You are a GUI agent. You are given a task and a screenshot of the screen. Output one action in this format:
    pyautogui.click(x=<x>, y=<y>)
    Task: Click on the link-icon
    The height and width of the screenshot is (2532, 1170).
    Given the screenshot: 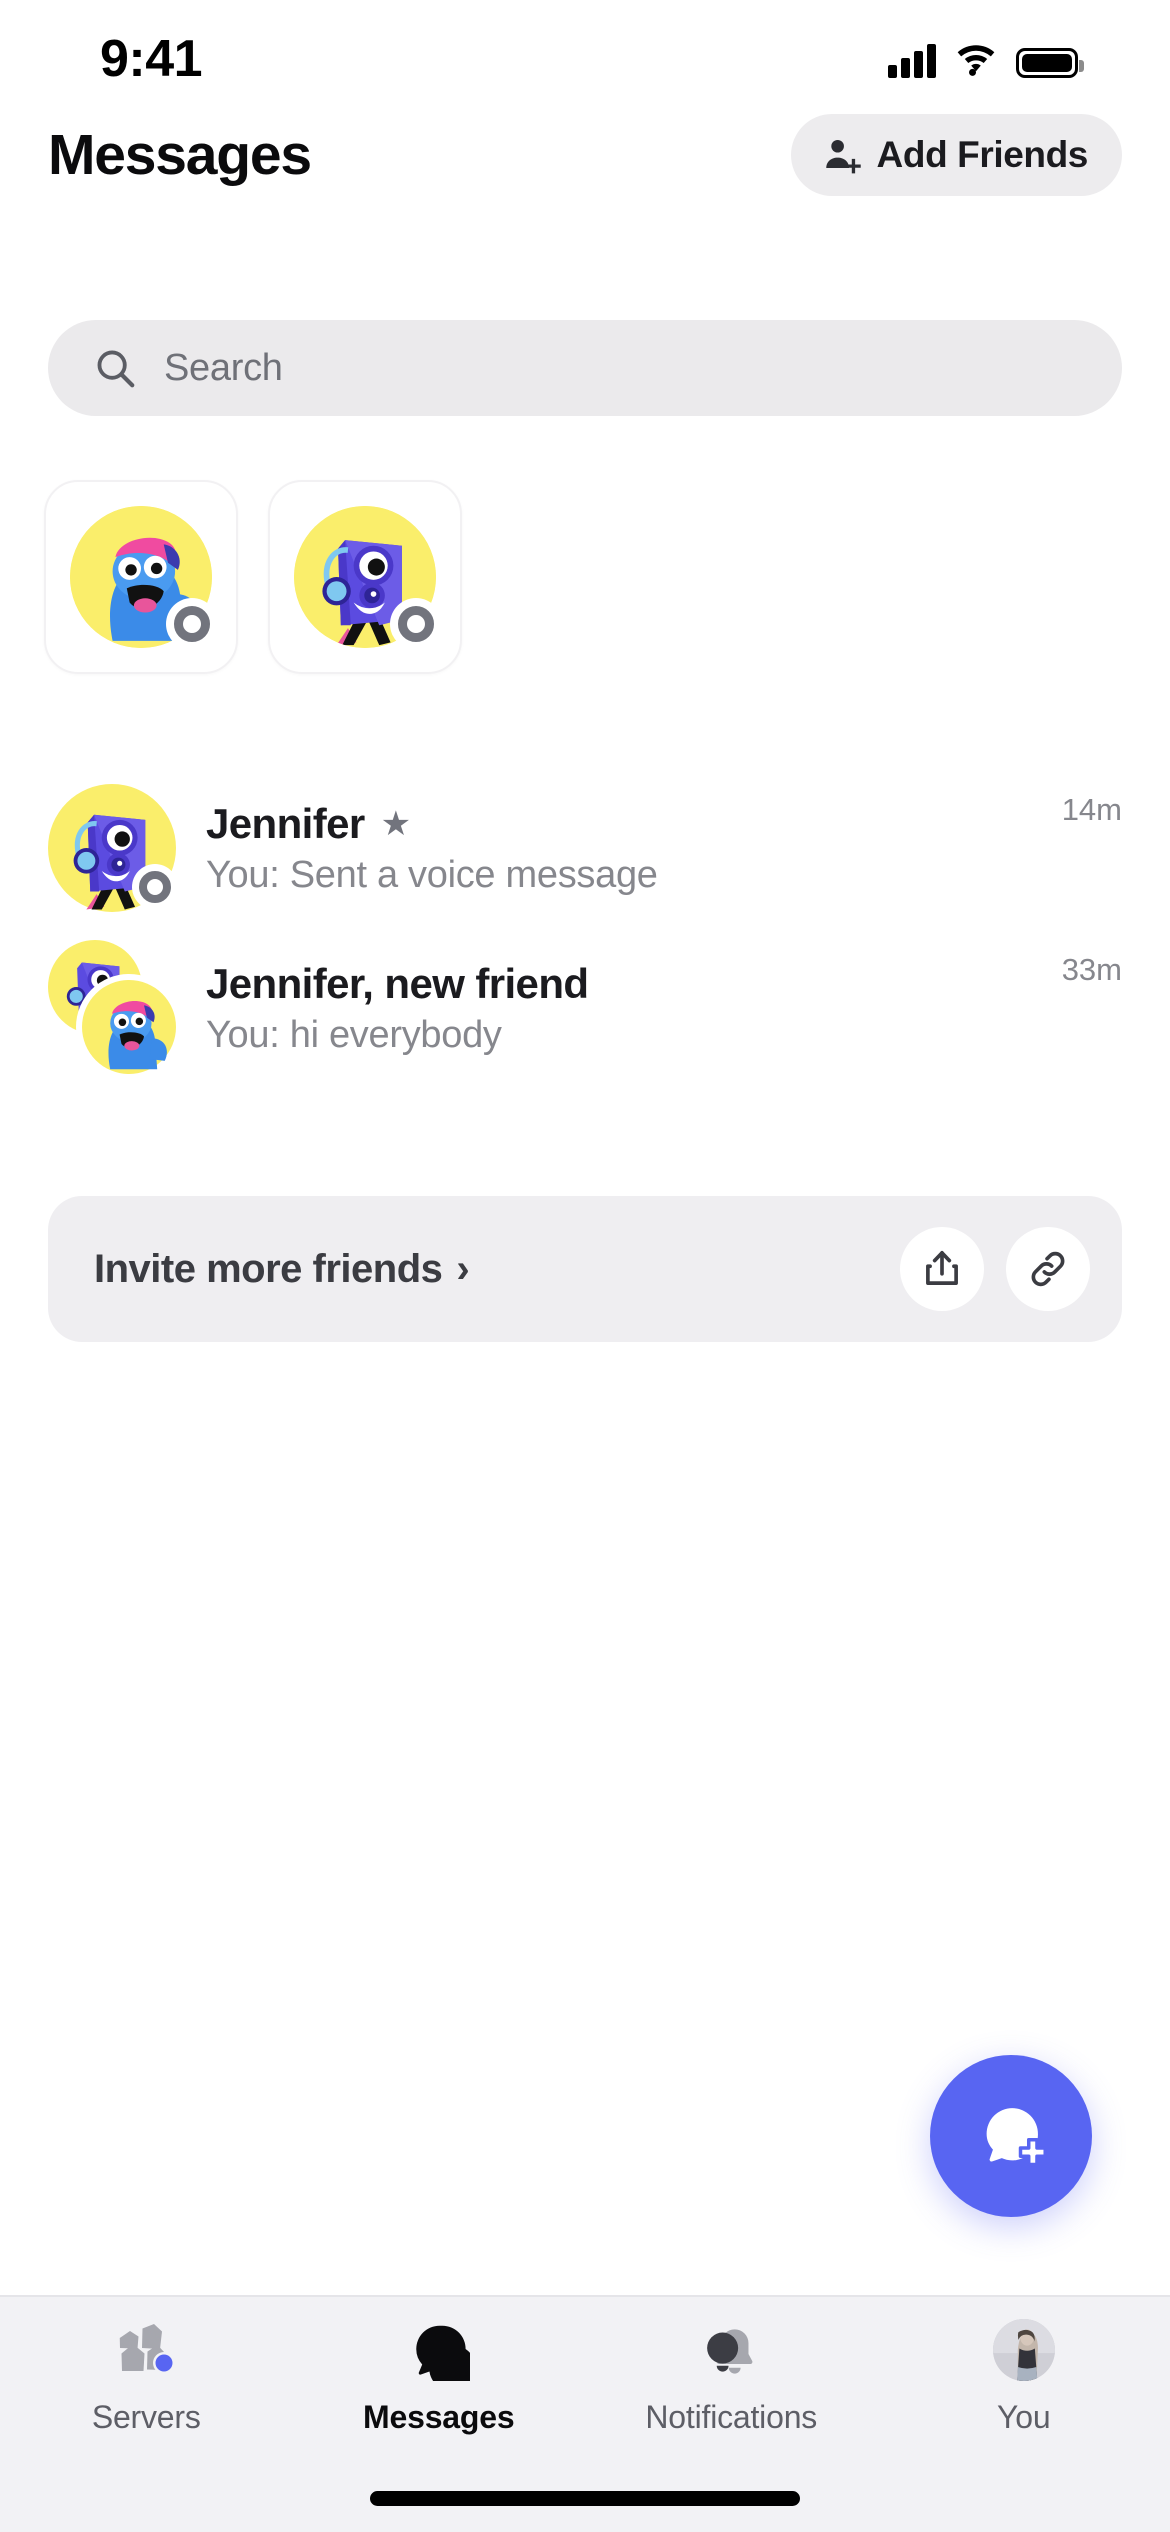 What is the action you would take?
    pyautogui.click(x=1048, y=1269)
    